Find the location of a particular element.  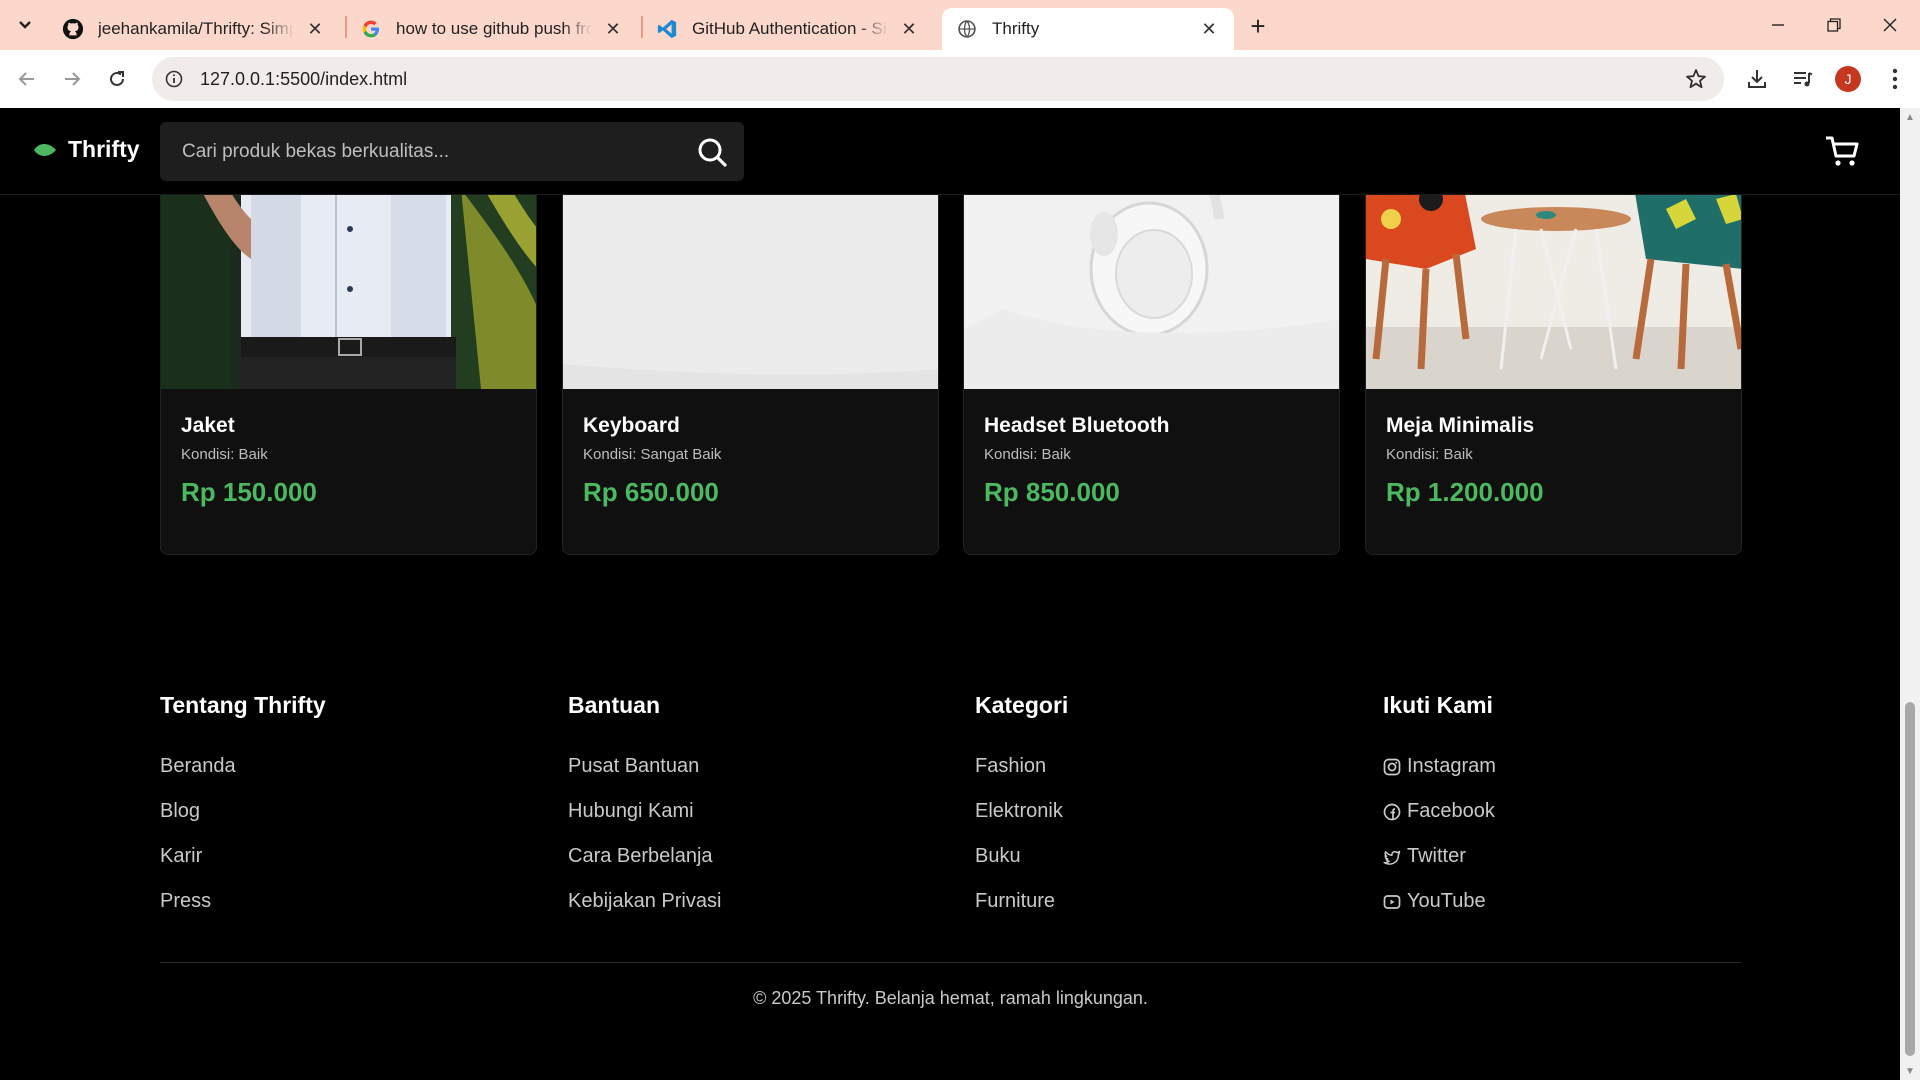

cart-button is located at coordinates (1842, 151).